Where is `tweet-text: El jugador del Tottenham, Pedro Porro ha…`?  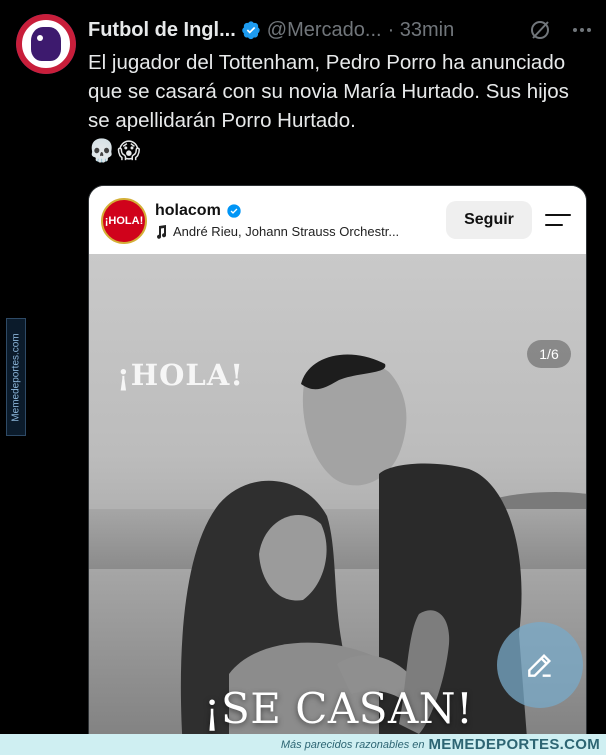 tweet-text: El jugador del Tottenham, Pedro Porro ha… is located at coordinates (338, 106).